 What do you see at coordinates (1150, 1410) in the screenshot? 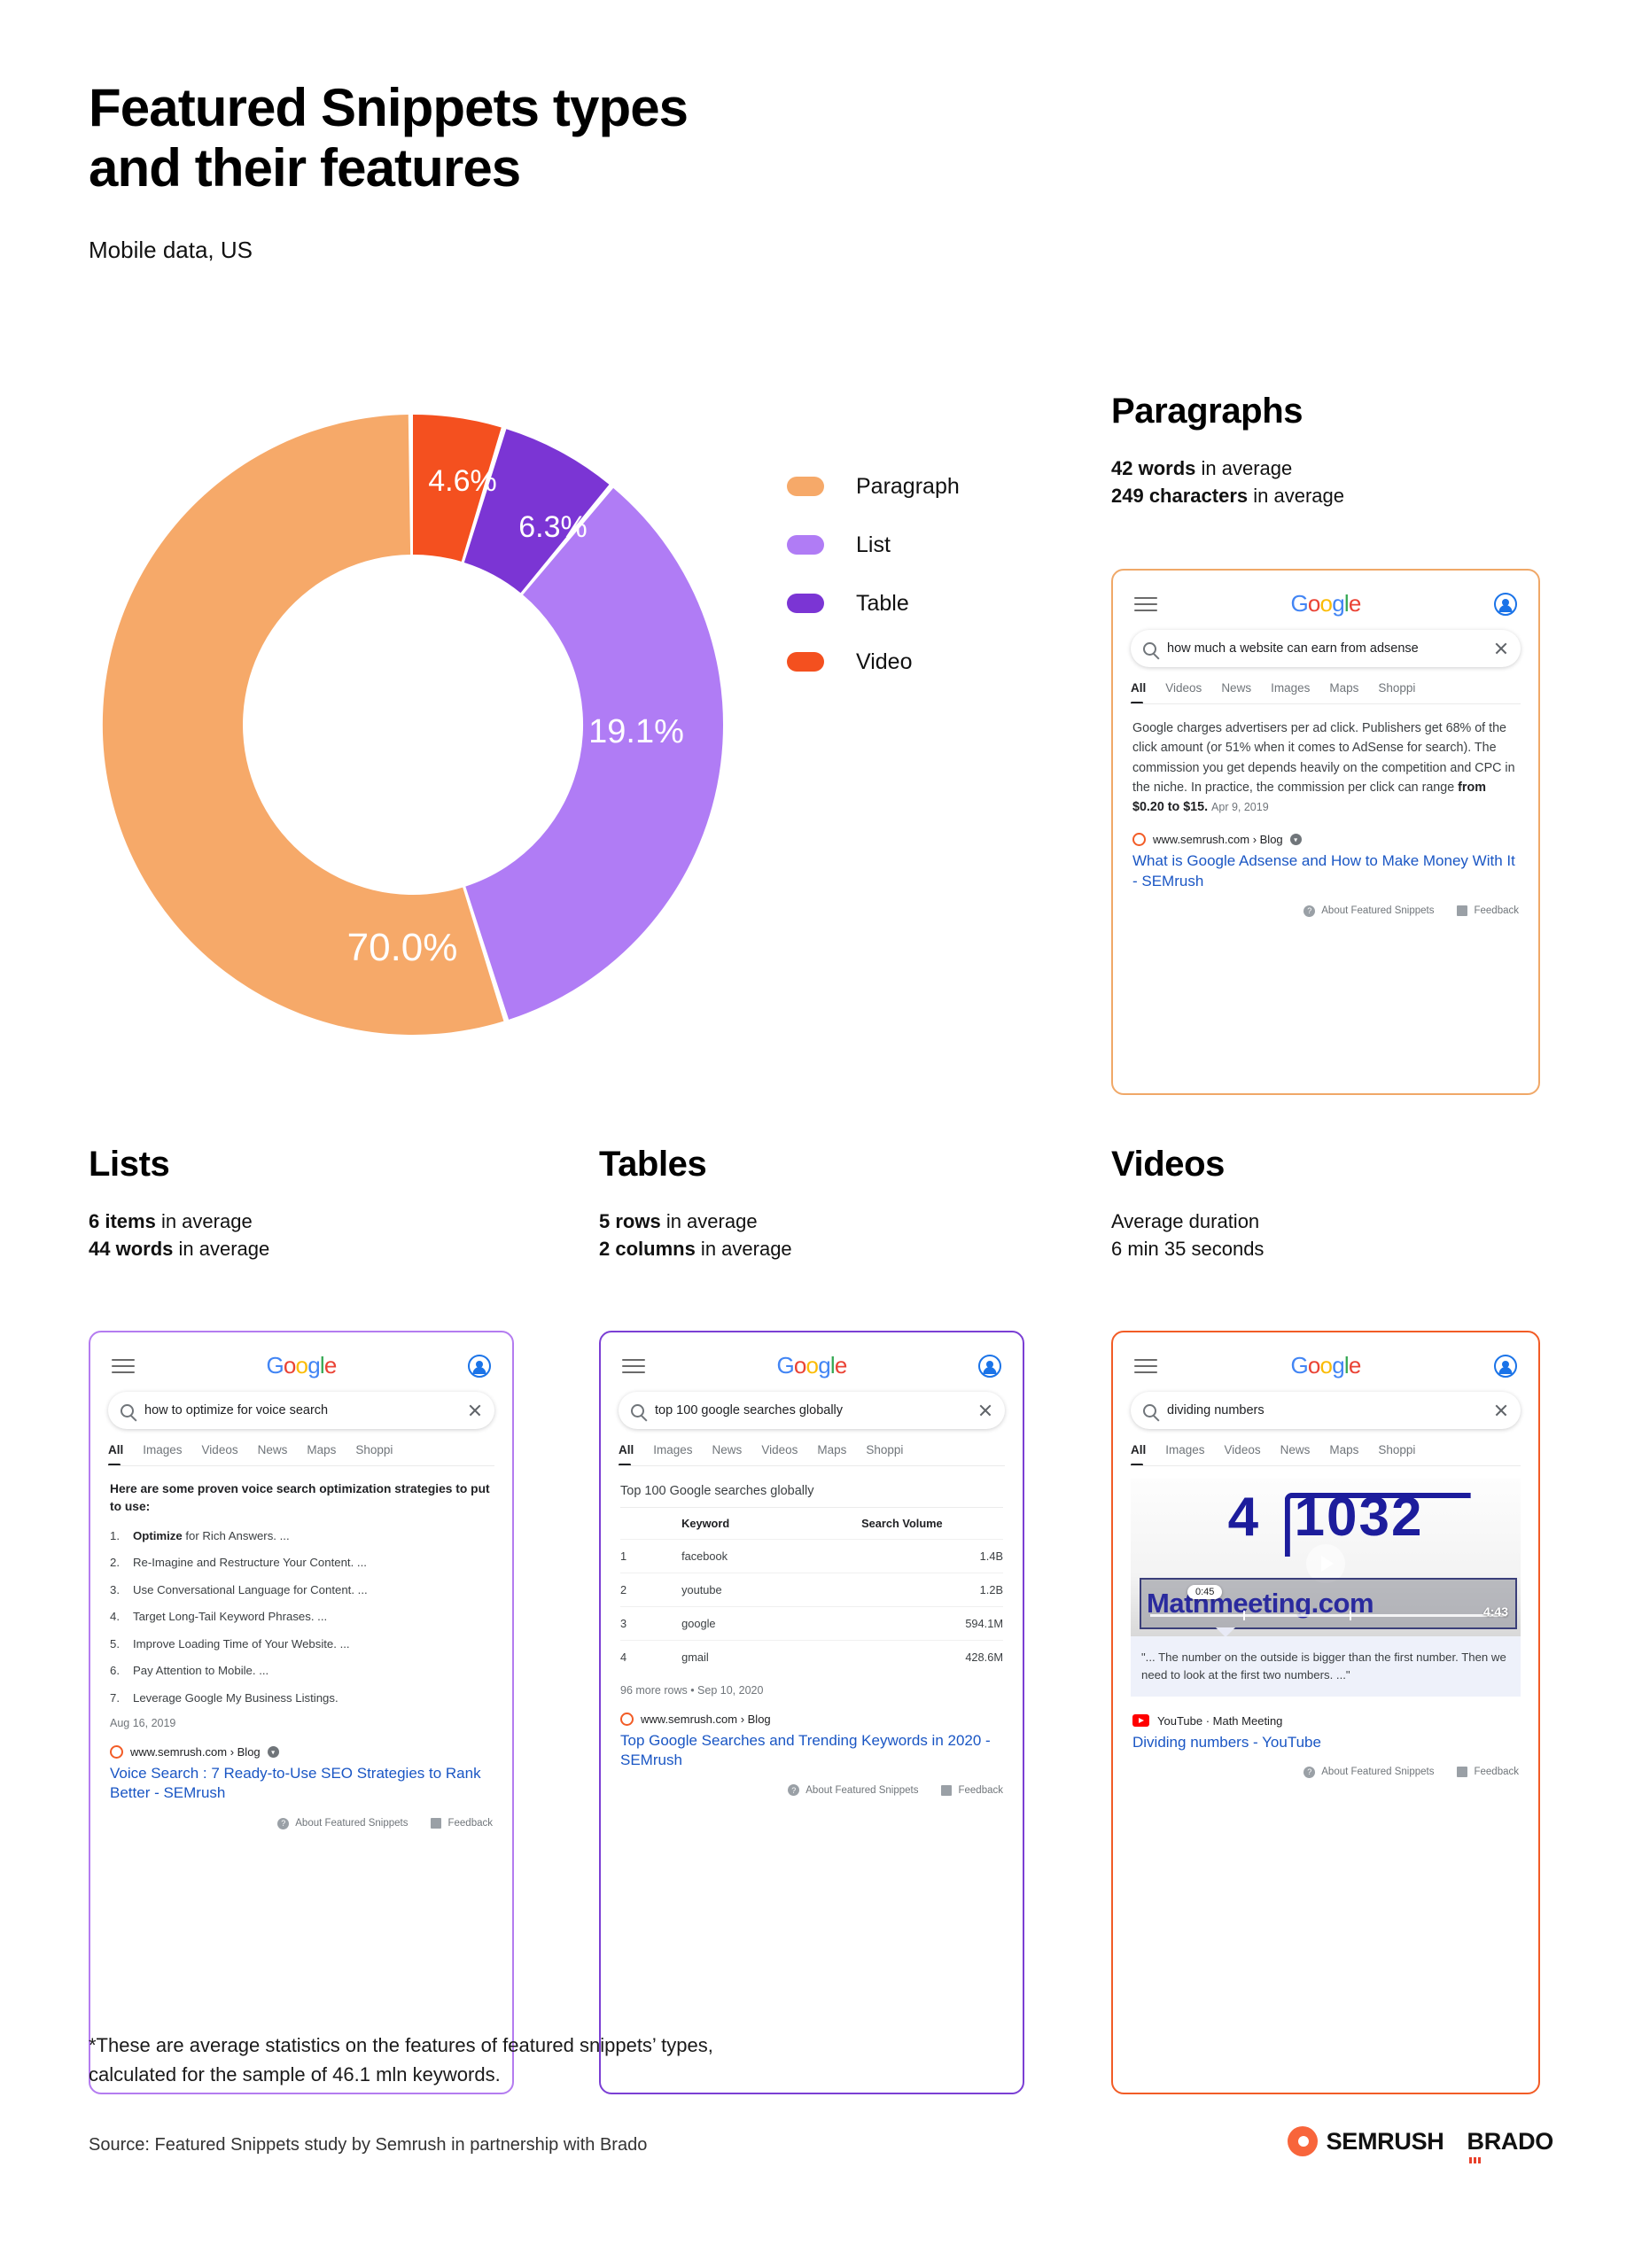
I see `search-icon` at bounding box center [1150, 1410].